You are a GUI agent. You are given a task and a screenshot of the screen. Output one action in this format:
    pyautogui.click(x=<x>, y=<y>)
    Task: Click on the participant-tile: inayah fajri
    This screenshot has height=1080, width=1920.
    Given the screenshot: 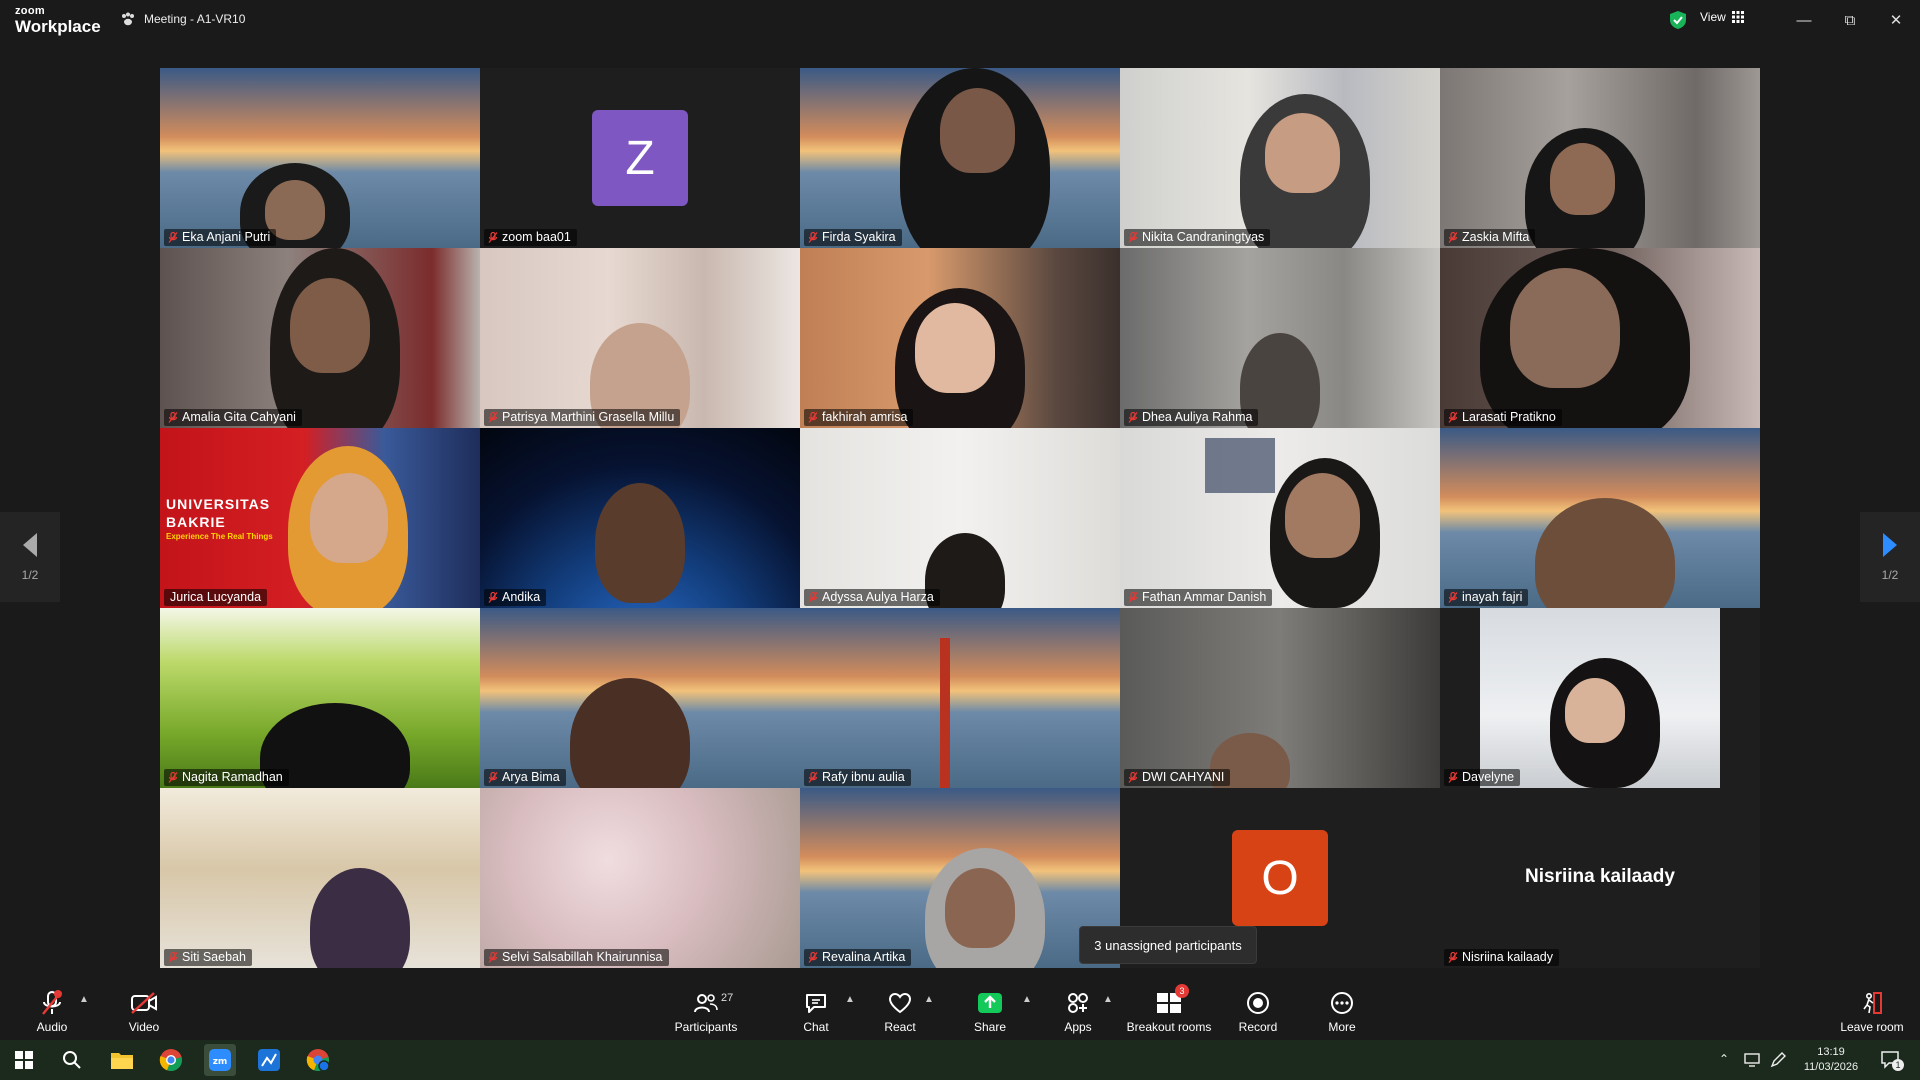 What is the action you would take?
    pyautogui.click(x=1600, y=518)
    